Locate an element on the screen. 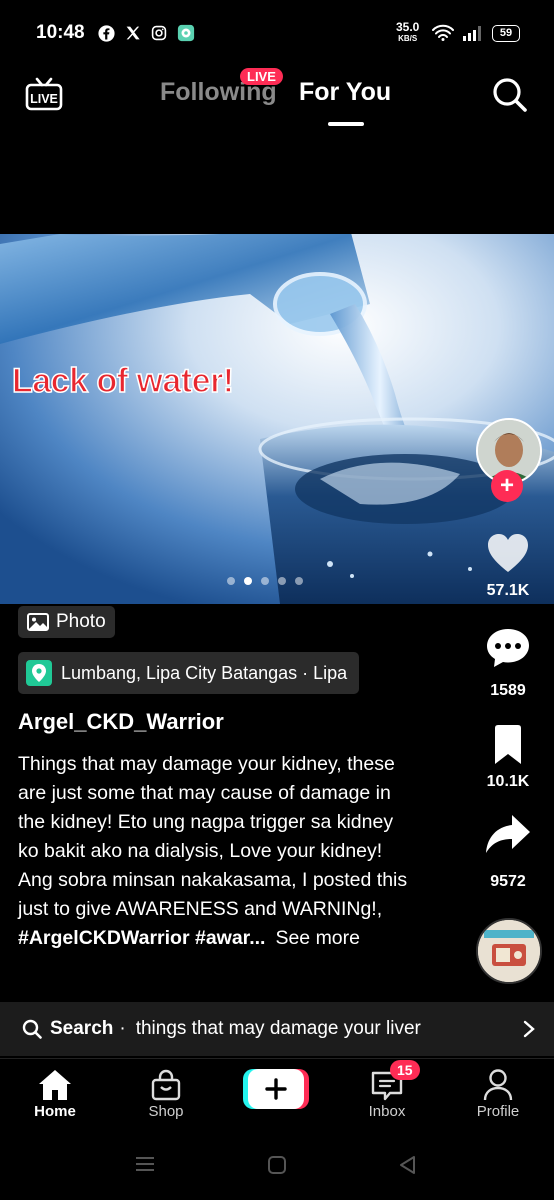  instagram-icon is located at coordinates (159, 33).